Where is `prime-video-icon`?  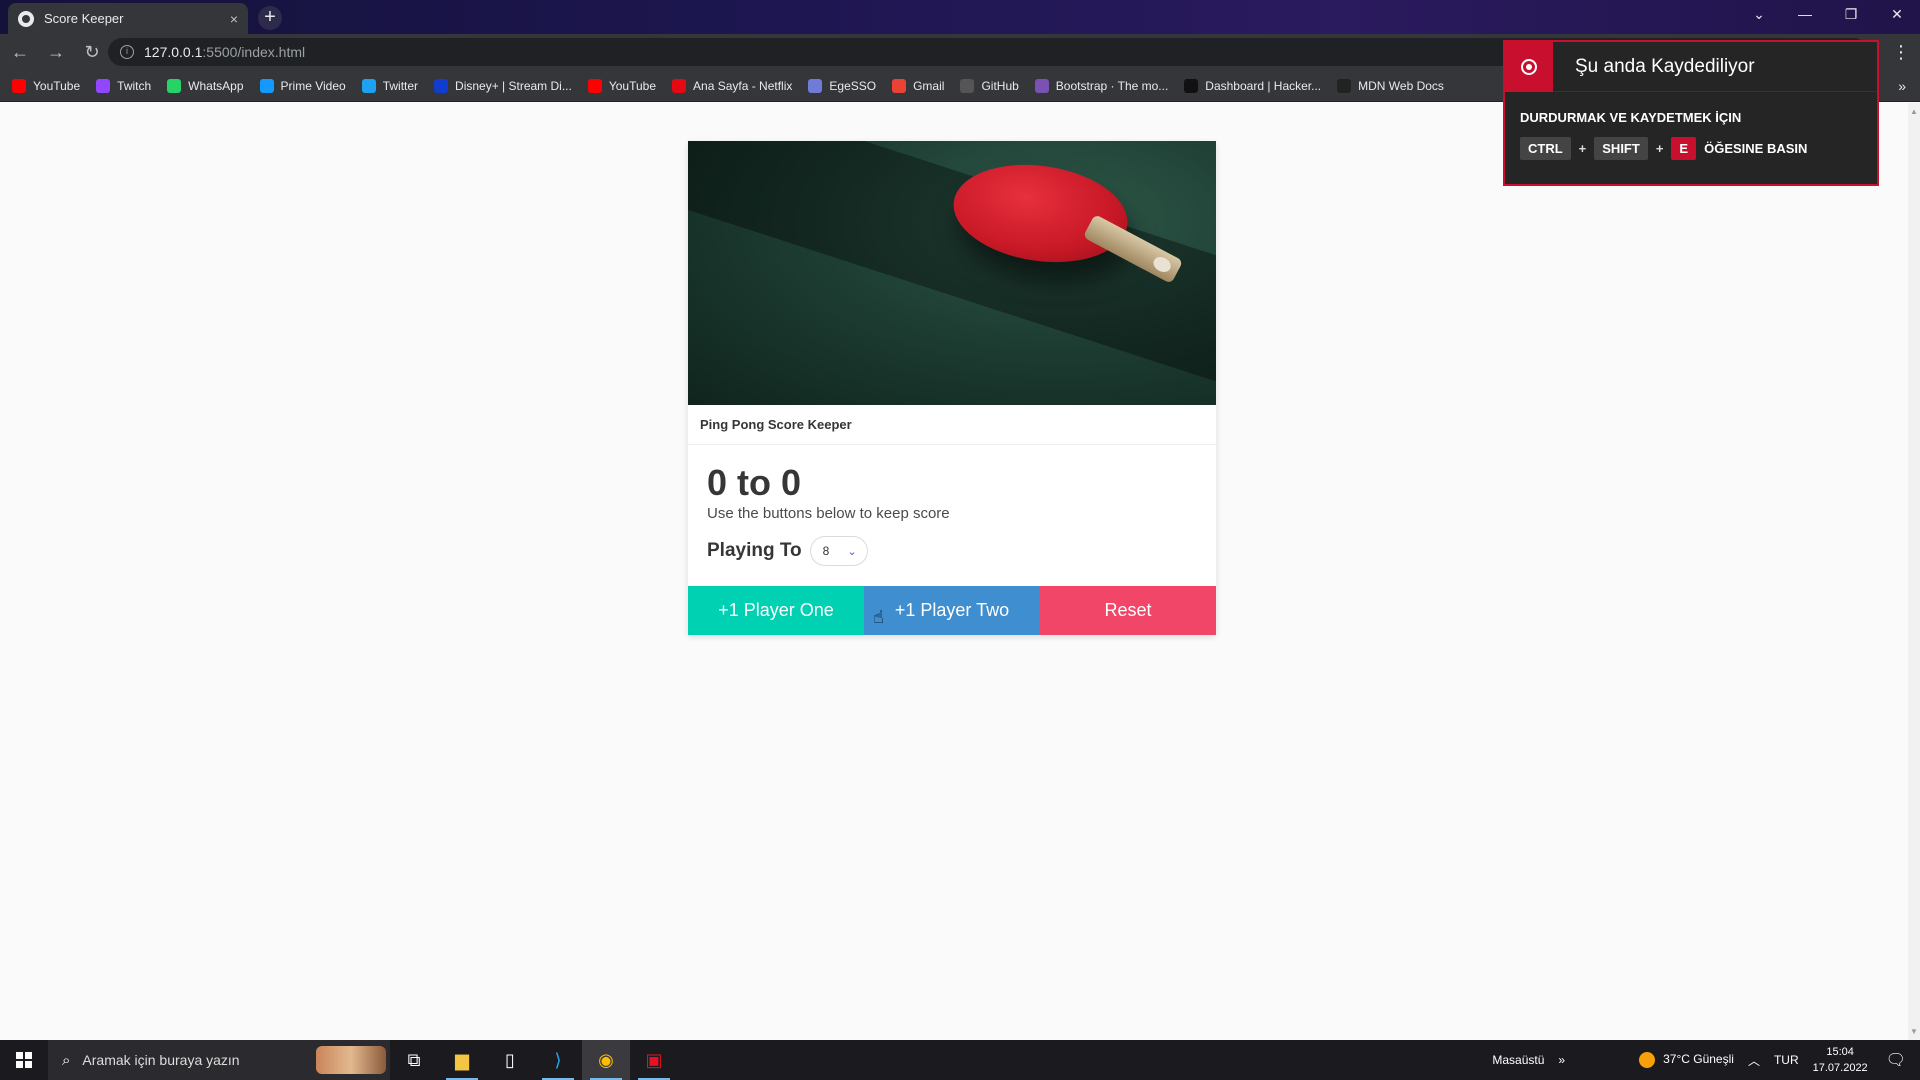 prime-video-icon is located at coordinates (266, 85).